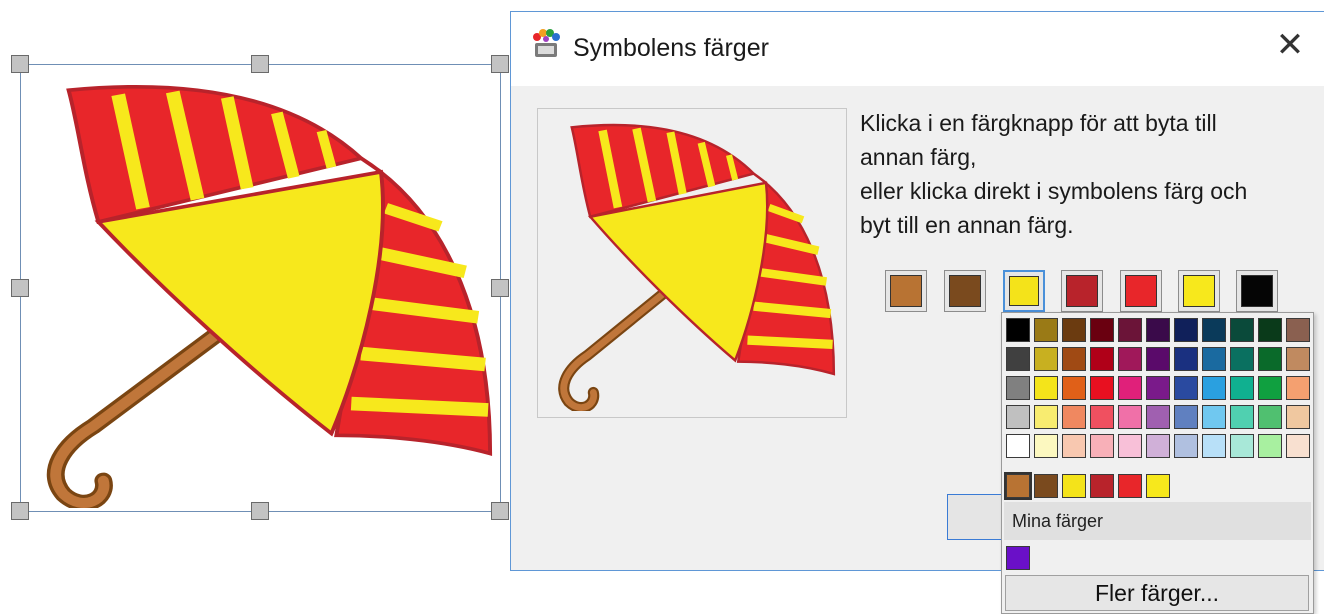  Describe the element at coordinates (671, 48) in the screenshot. I see `dialog-title: Symbolens färger` at that location.